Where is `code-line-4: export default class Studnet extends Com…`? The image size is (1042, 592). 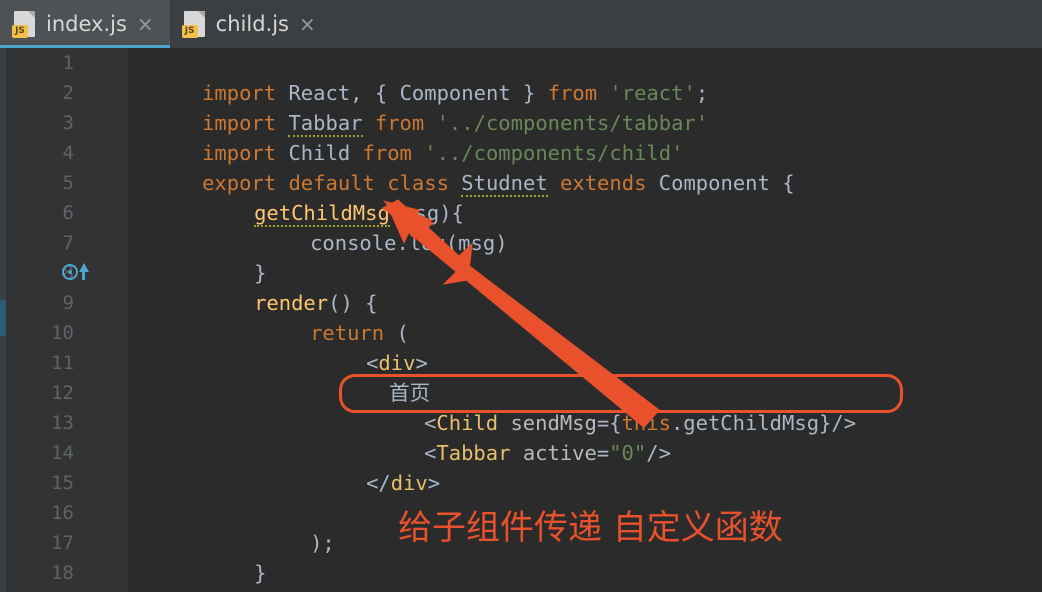 code-line-4: export default class Studnet extends Com… is located at coordinates (585, 167).